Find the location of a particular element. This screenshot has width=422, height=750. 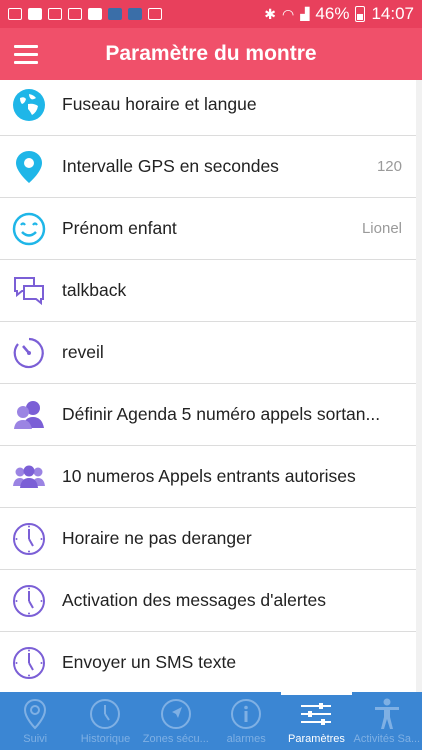

tab-label: Suivi is located at coordinates (35, 739).